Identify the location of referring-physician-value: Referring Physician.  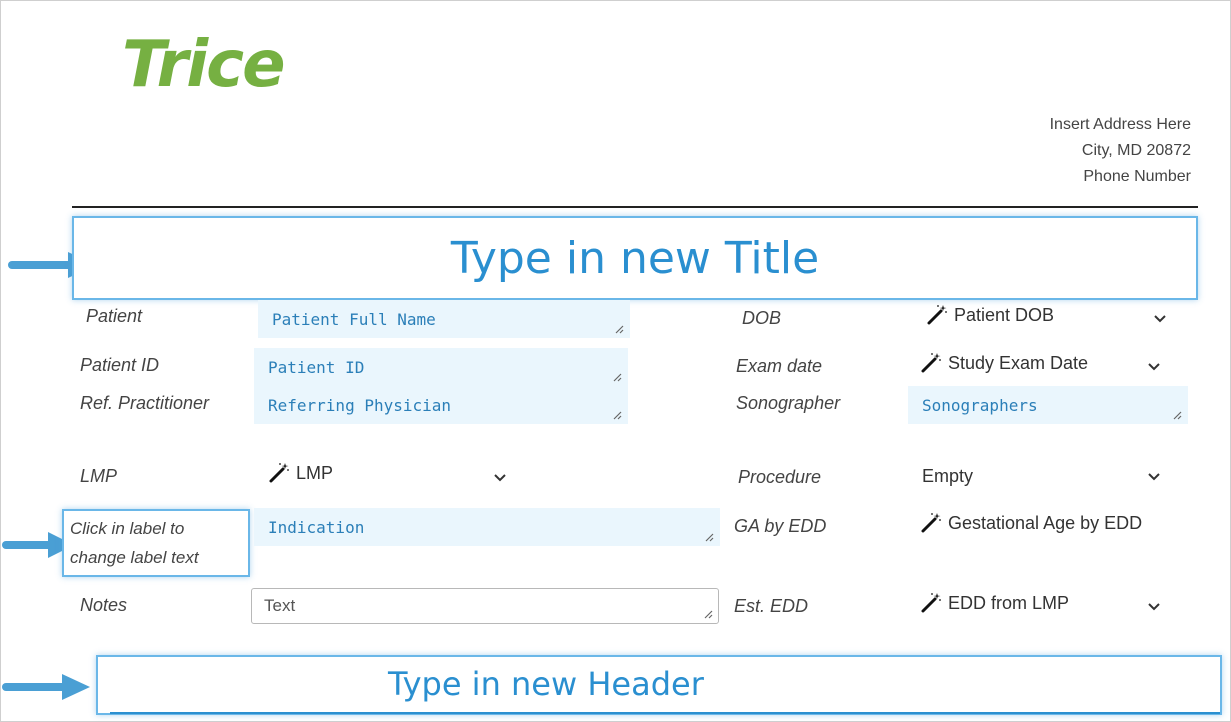
(360, 405).